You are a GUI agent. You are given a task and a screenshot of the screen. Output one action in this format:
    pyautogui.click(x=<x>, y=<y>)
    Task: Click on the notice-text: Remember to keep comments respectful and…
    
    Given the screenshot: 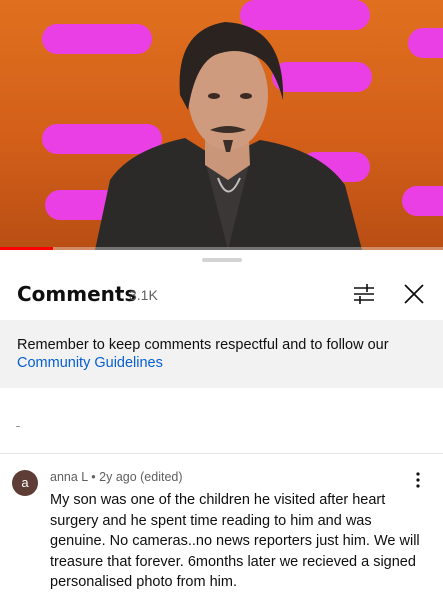 What is the action you would take?
    pyautogui.click(x=222, y=354)
    